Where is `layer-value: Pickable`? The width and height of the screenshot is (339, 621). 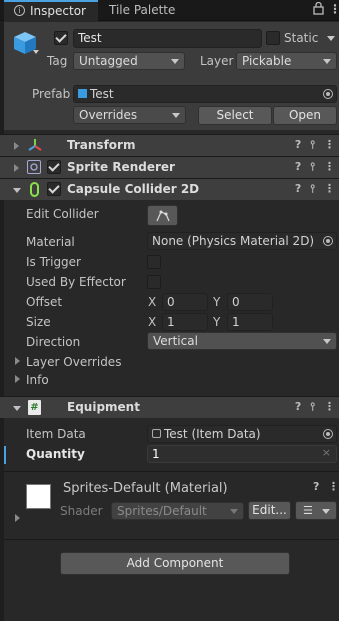
layer-value: Pickable is located at coordinates (267, 61).